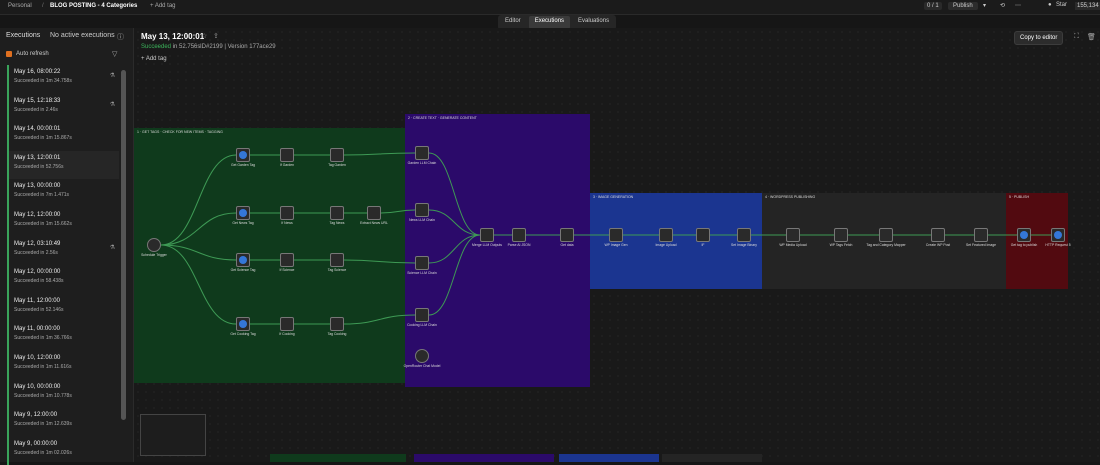 Image resolution: width=1100 pixels, height=465 pixels. I want to click on execution-item: May 10, 00:00:00 Succeeded in 1m 10.778s, so click(63, 394).